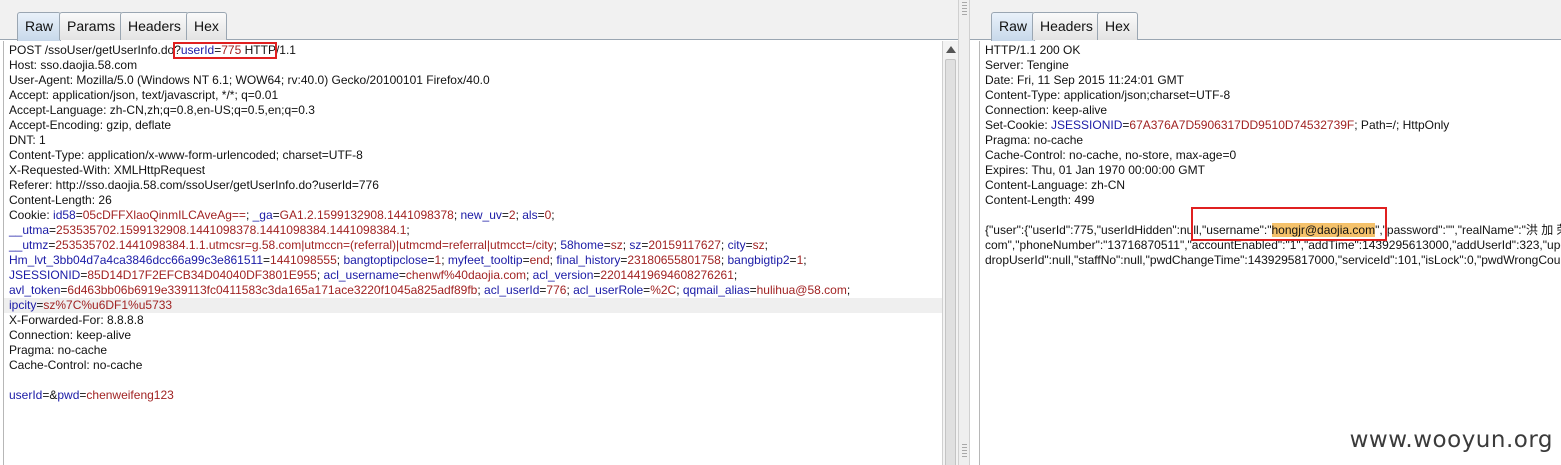 The width and height of the screenshot is (1561, 465). What do you see at coordinates (164, 215) in the screenshot?
I see `cookie-value: 05cDFFXlaoQinmILCAveAg==` at bounding box center [164, 215].